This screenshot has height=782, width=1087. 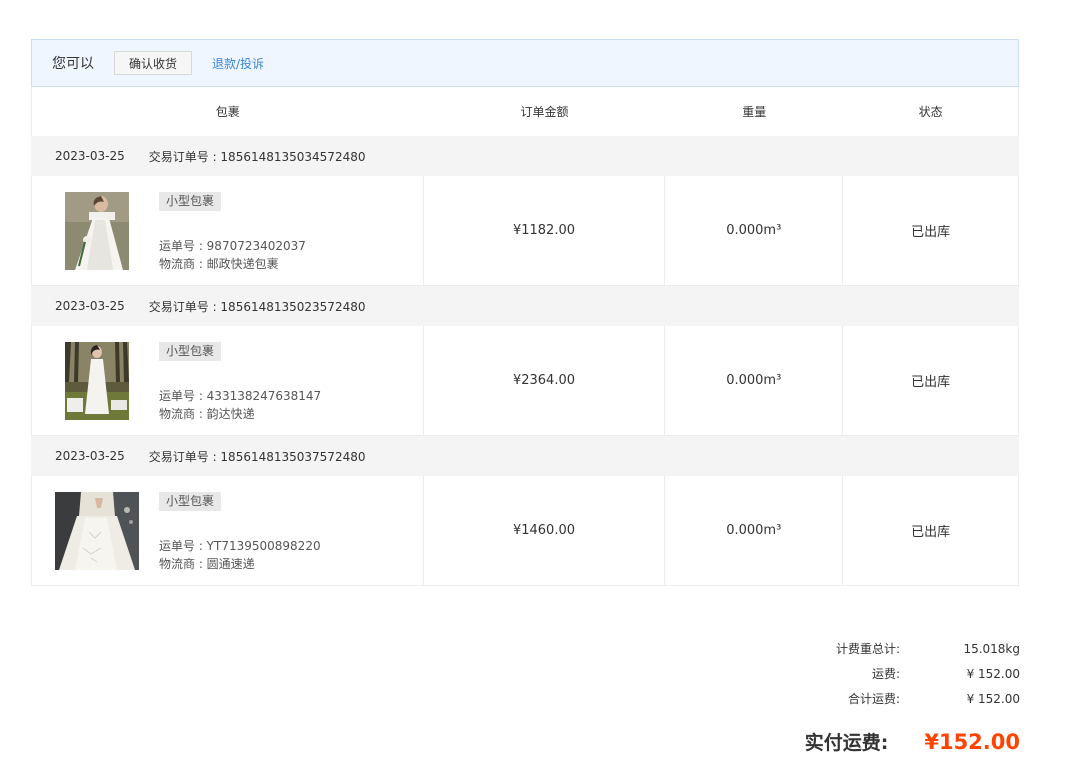 What do you see at coordinates (73, 64) in the screenshot?
I see `action-lead-text: 您可以` at bounding box center [73, 64].